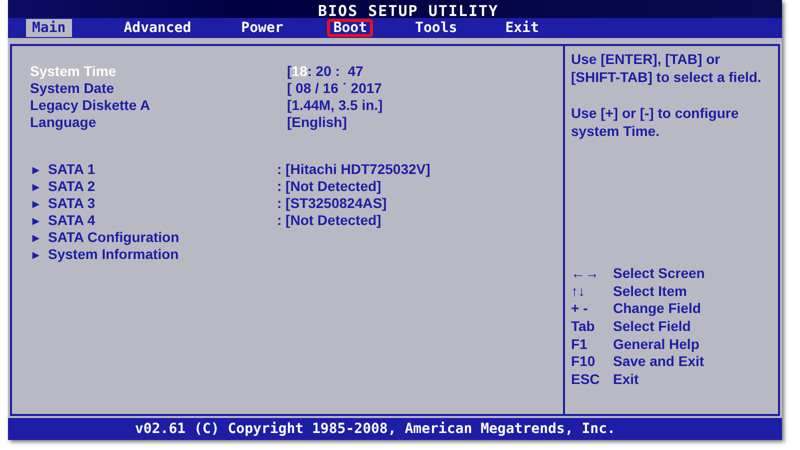  I want to click on help-text: Use [ENTER], [TAB] or [SHIFT-TAB] to select a field., so click(666, 68).